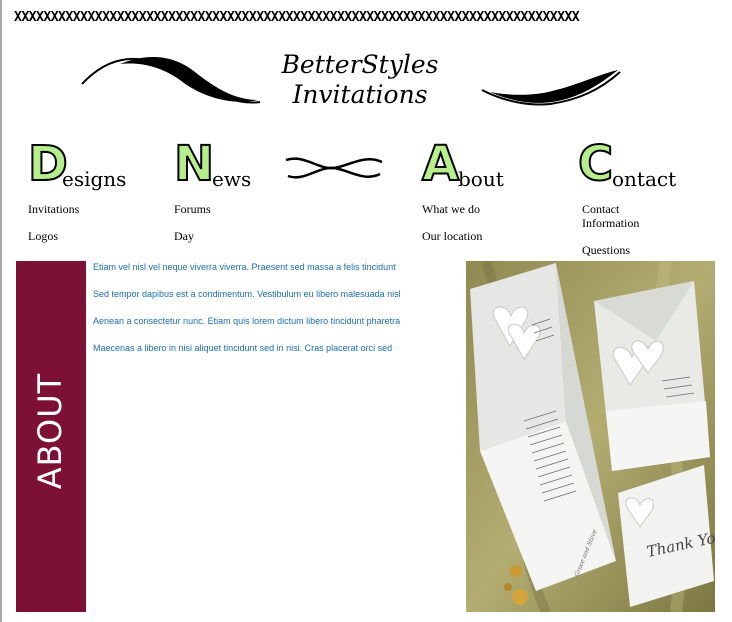 This screenshot has height=622, width=732. I want to click on nav-about: A bout What we do Our location, so click(462, 196).